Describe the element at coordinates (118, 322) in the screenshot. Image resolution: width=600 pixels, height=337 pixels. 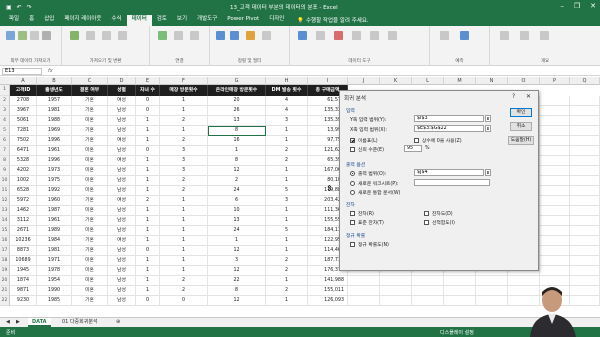
I see `add-sheet-icon: ⊕` at that location.